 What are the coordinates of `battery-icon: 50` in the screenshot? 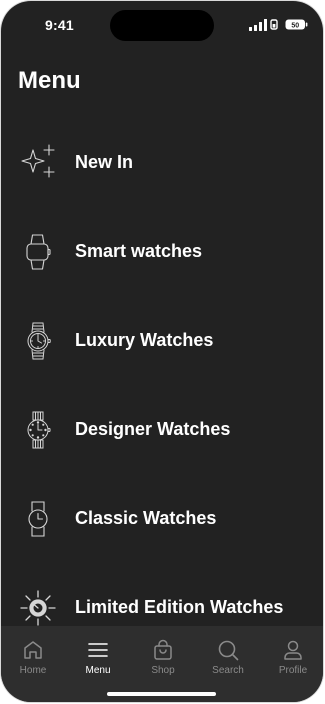 It's located at (296, 24).